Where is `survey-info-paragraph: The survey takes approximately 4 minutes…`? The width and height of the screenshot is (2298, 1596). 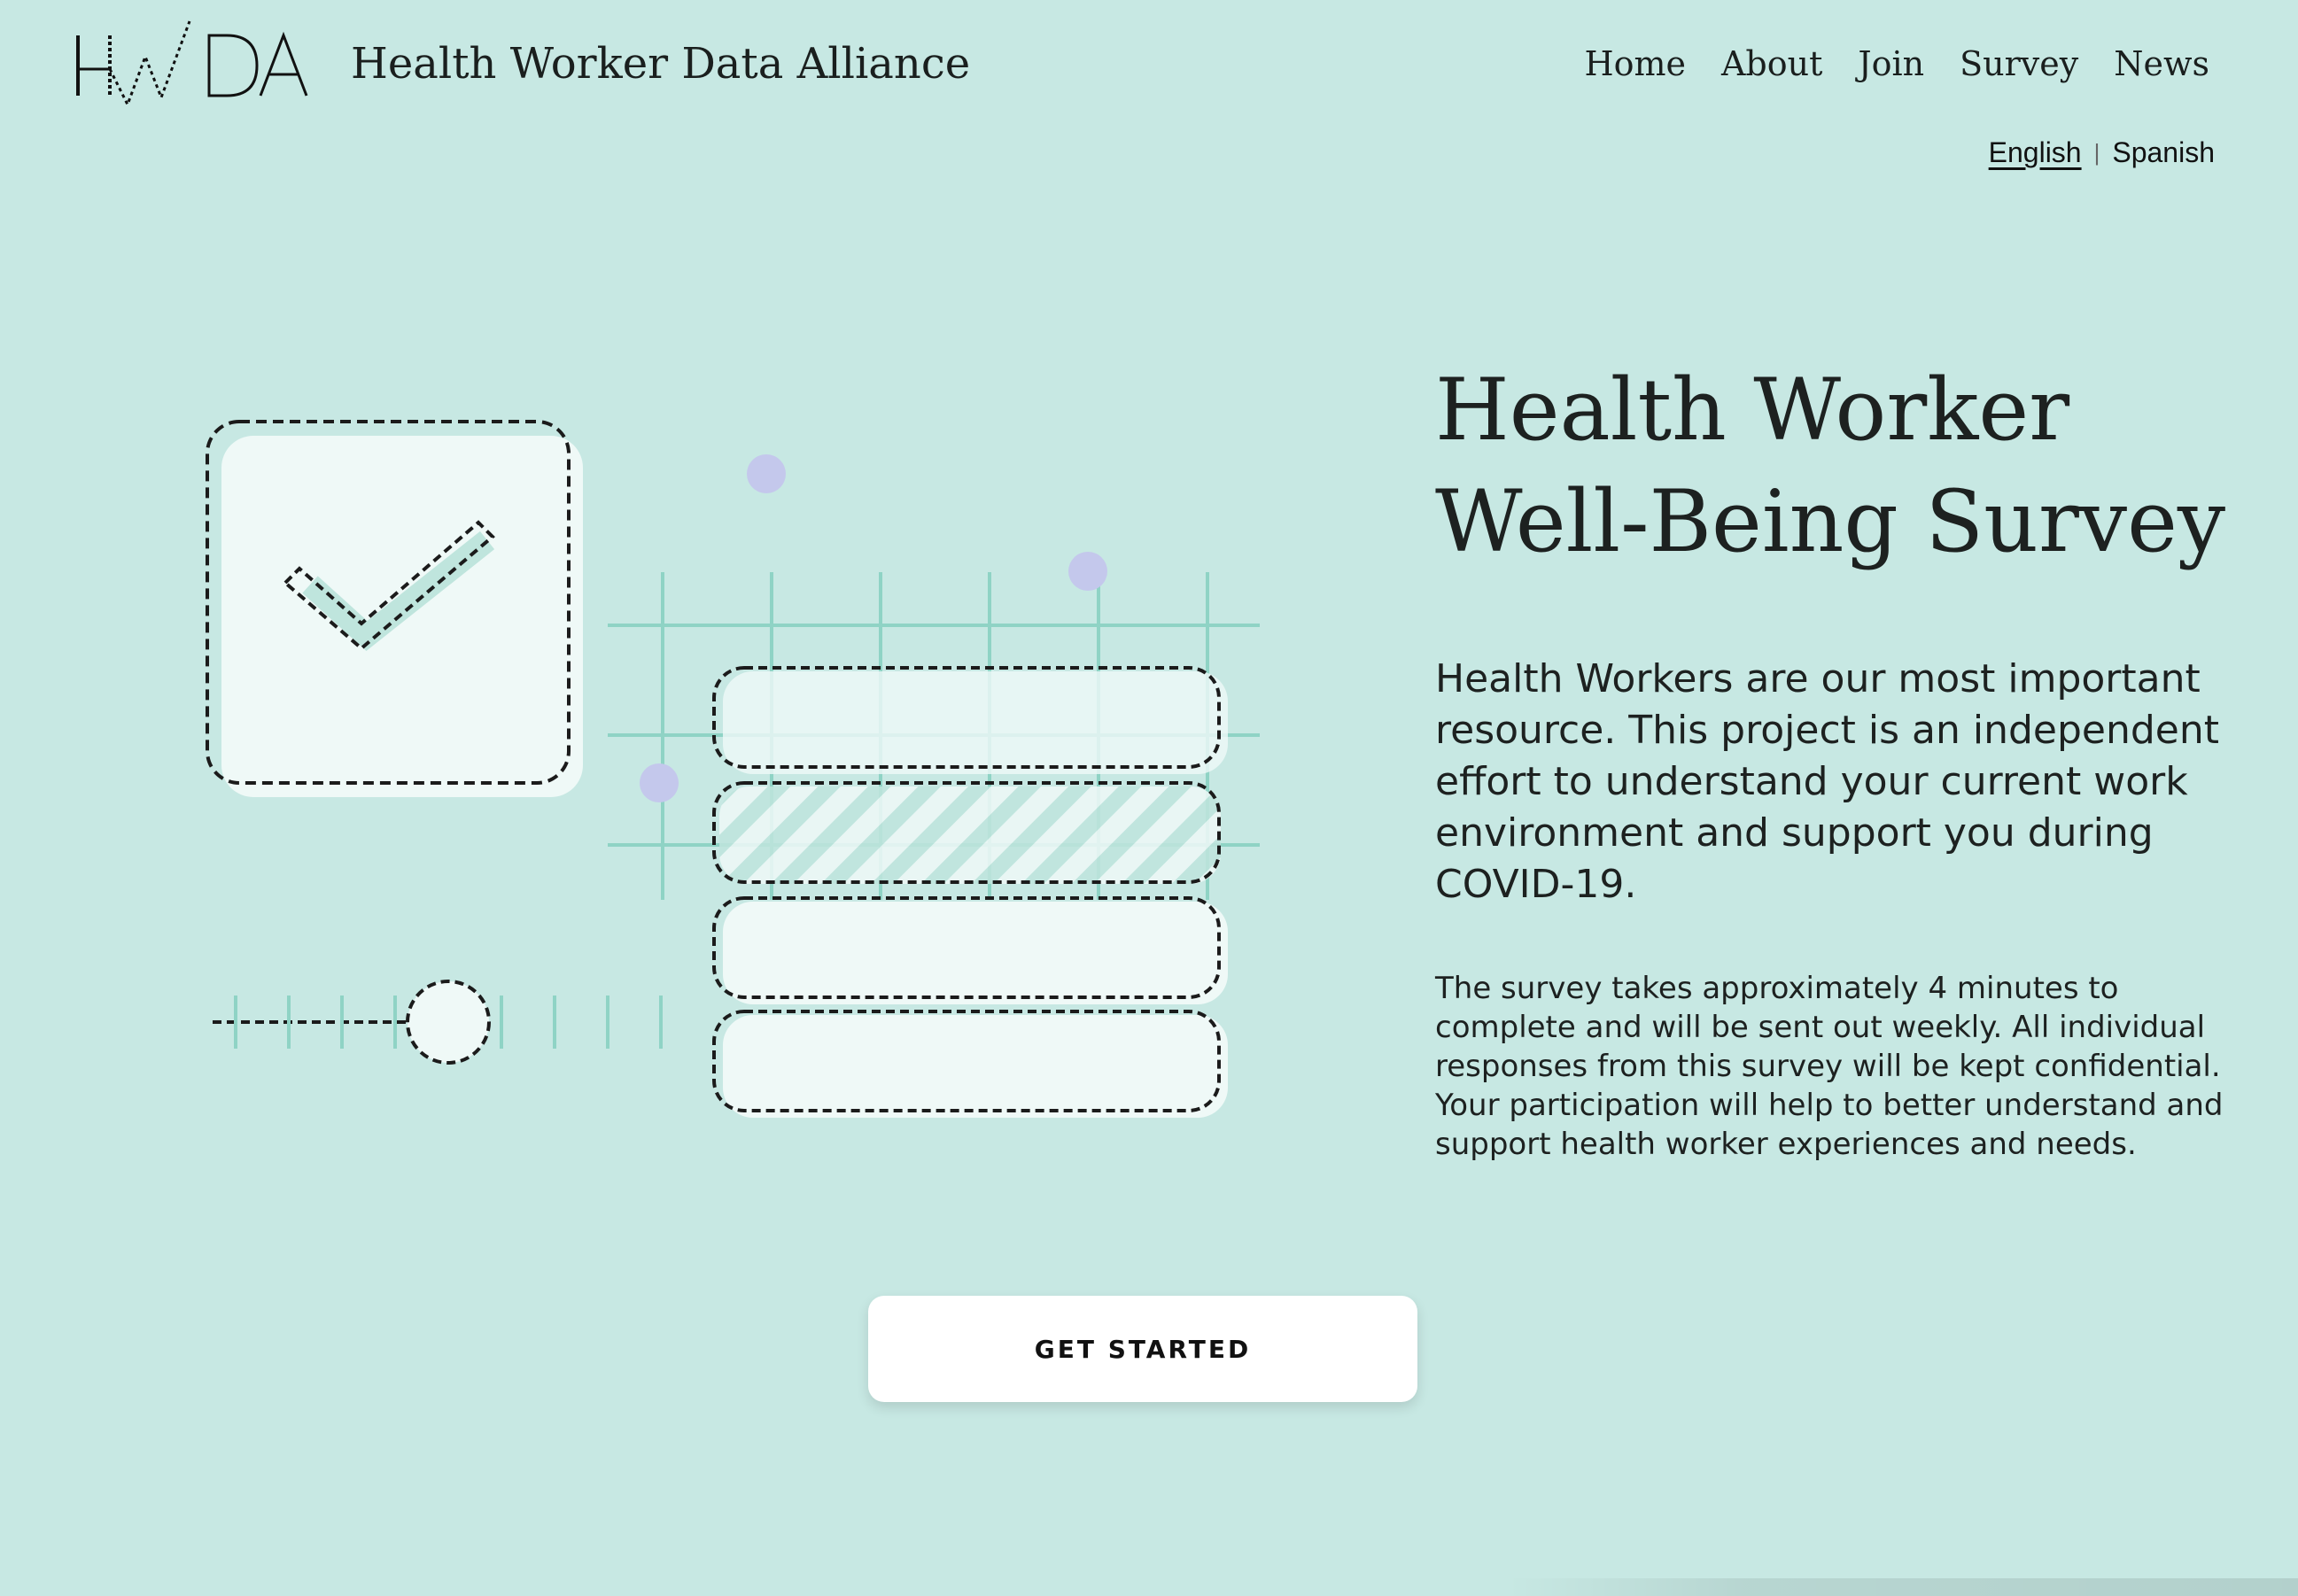 survey-info-paragraph: The survey takes approximately 4 minutes… is located at coordinates (1830, 1066).